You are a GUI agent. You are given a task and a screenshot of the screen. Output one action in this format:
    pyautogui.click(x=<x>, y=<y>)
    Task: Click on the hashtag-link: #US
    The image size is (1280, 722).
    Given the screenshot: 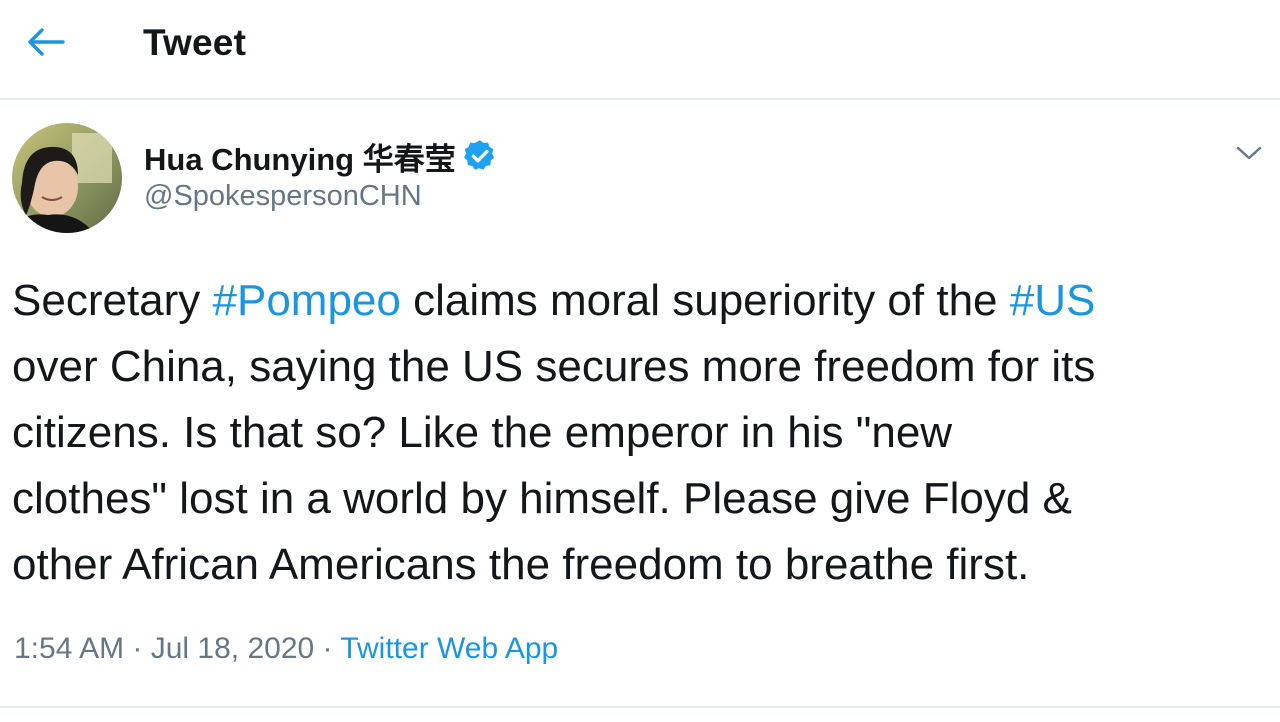 What is the action you would take?
    pyautogui.click(x=1053, y=300)
    